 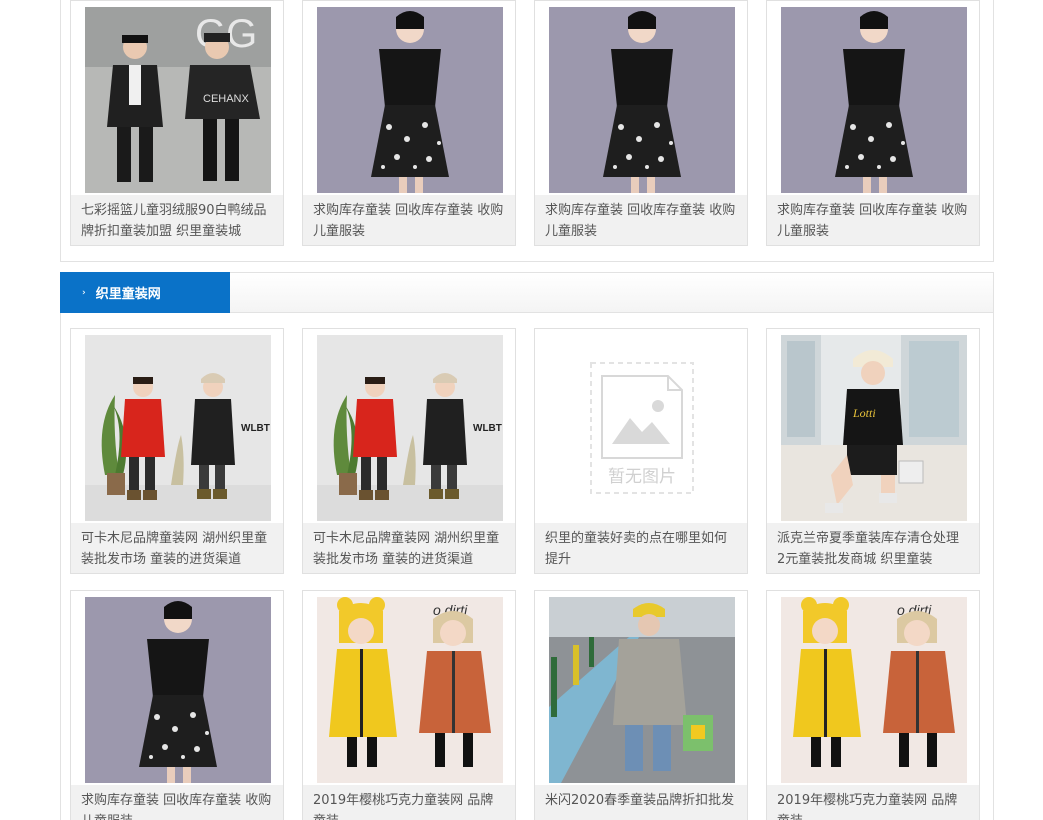 What do you see at coordinates (226, 99) in the screenshot?
I see `svg-text: CEHANX` at bounding box center [226, 99].